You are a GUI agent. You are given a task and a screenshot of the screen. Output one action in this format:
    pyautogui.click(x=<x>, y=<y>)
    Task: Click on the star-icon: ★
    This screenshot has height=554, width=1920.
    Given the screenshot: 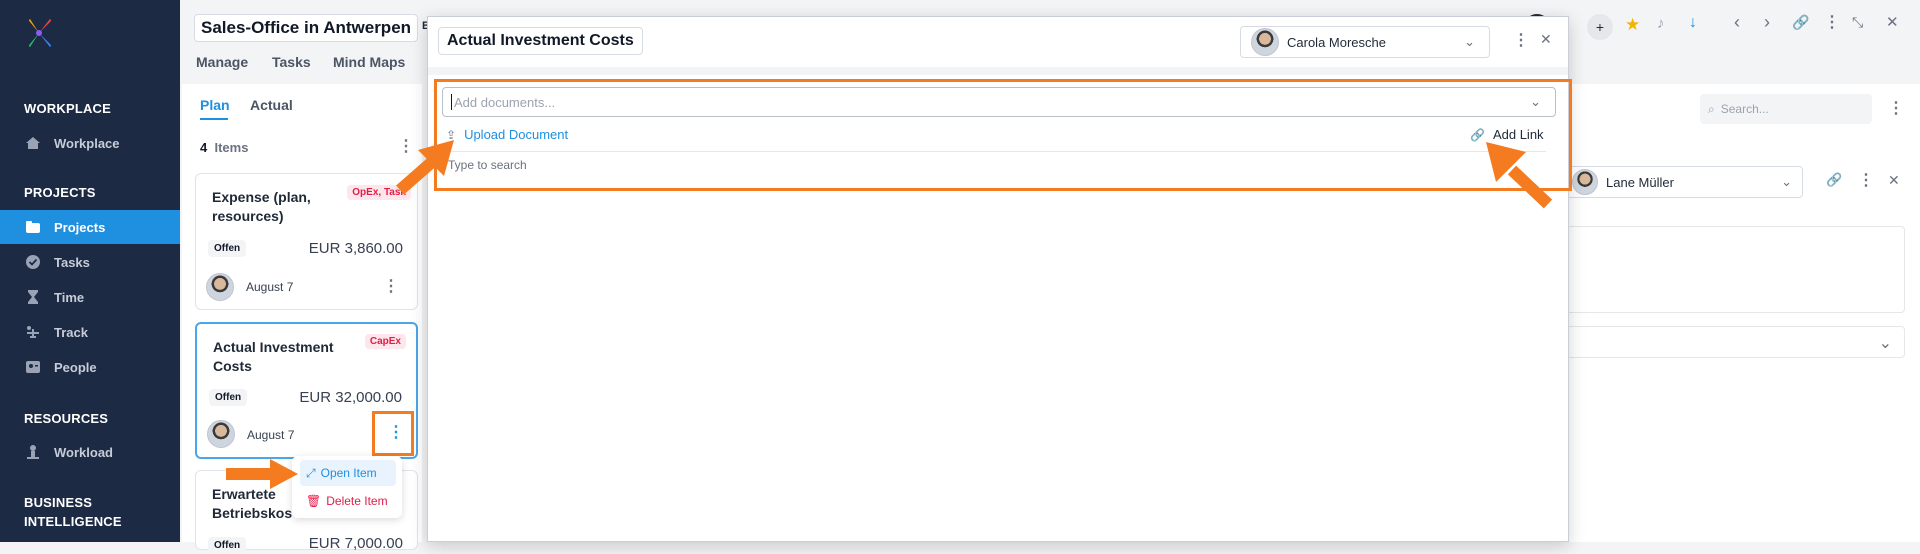 What is the action you would take?
    pyautogui.click(x=1632, y=25)
    